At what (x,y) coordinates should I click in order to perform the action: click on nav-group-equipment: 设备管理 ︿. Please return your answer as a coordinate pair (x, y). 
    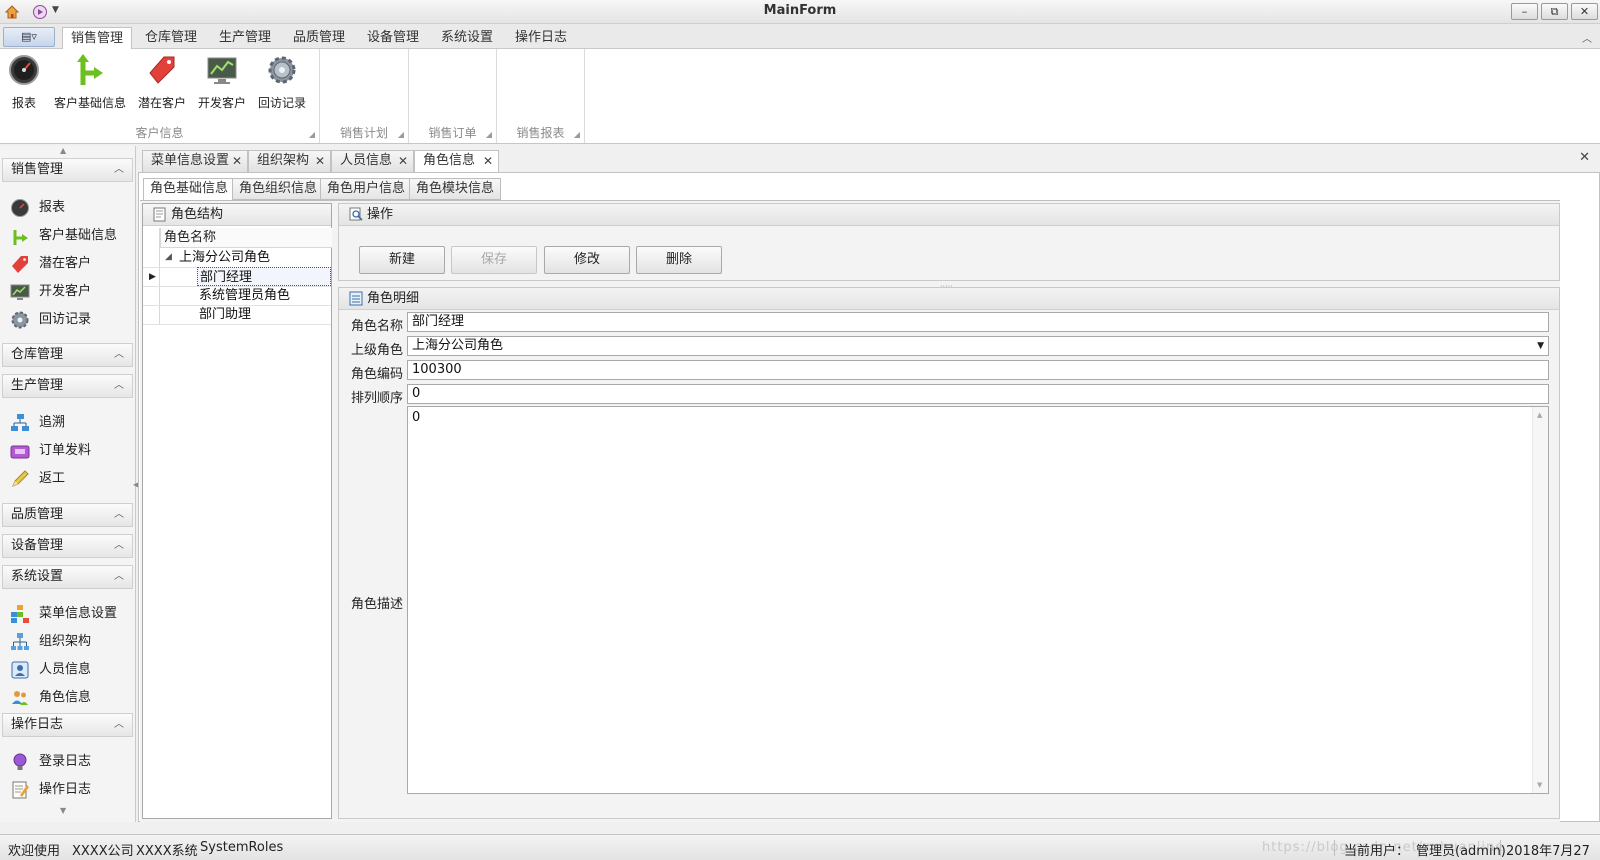
    Looking at the image, I should click on (67, 546).